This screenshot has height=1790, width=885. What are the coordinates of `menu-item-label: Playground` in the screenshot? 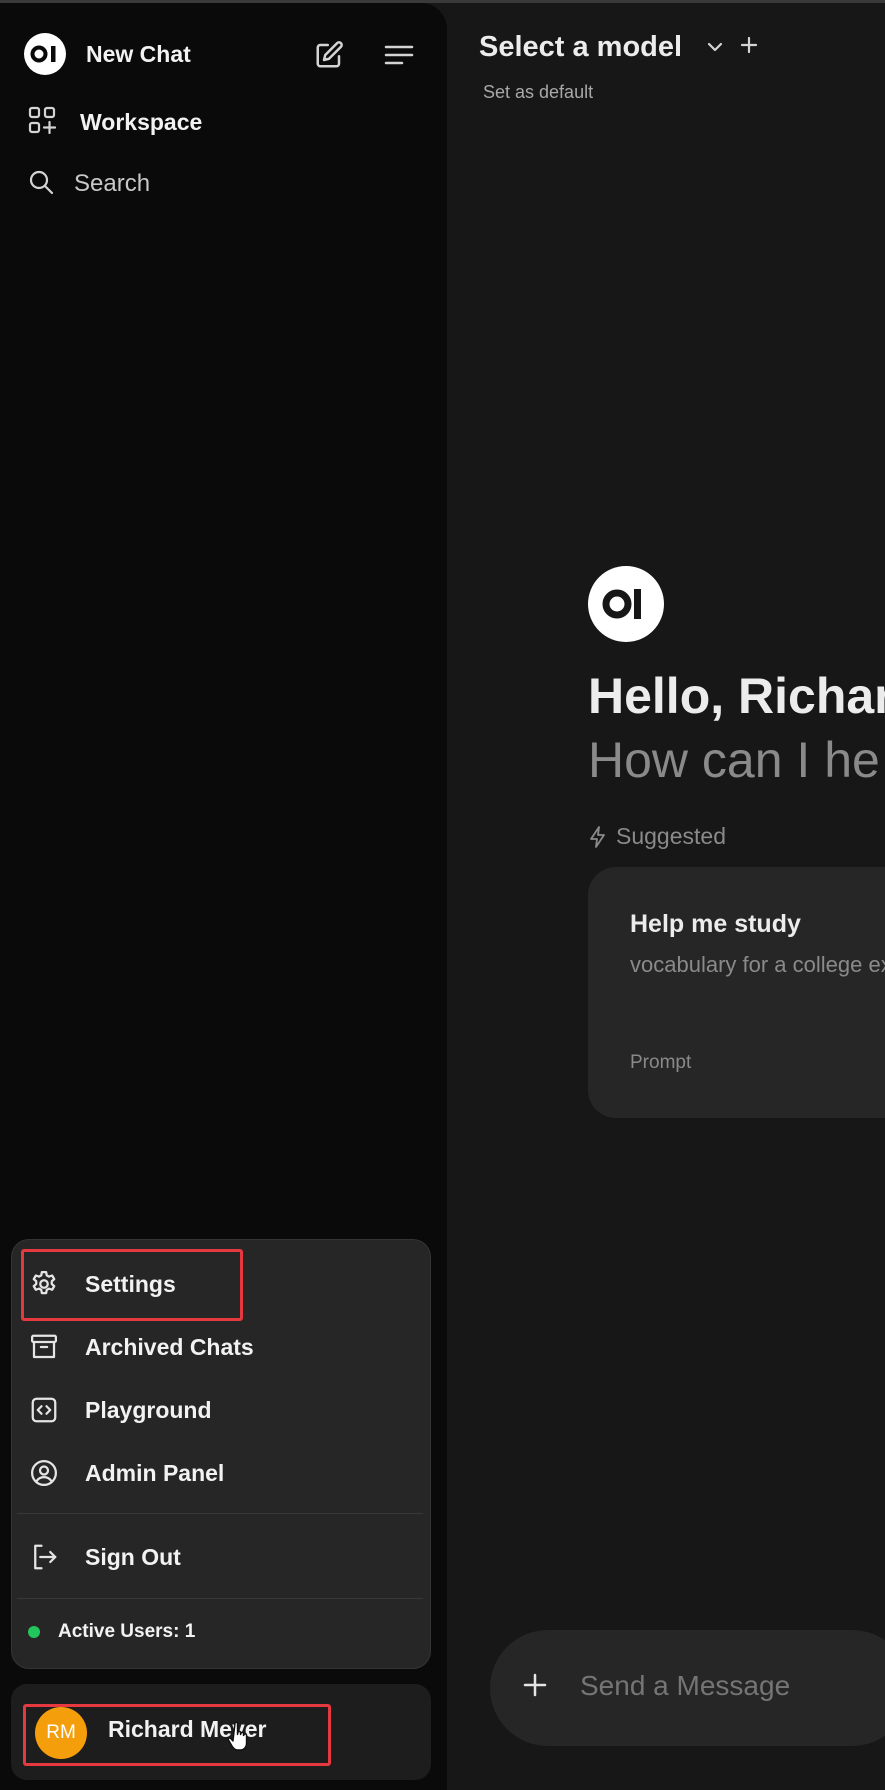 It's located at (148, 1409).